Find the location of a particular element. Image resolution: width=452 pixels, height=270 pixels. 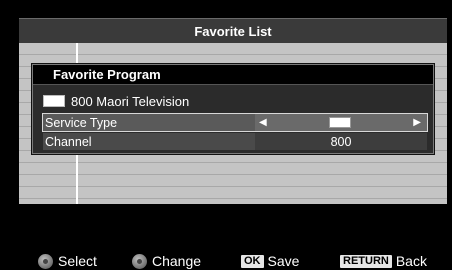

service-type-field: Service Type ◀ ▶ is located at coordinates (235, 122).